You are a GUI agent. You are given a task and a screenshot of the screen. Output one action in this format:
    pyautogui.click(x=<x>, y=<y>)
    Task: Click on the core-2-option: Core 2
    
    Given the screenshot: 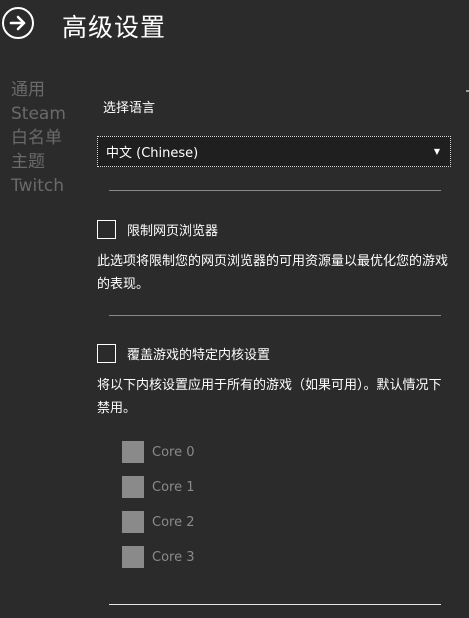 What is the action you would take?
    pyautogui.click(x=158, y=522)
    